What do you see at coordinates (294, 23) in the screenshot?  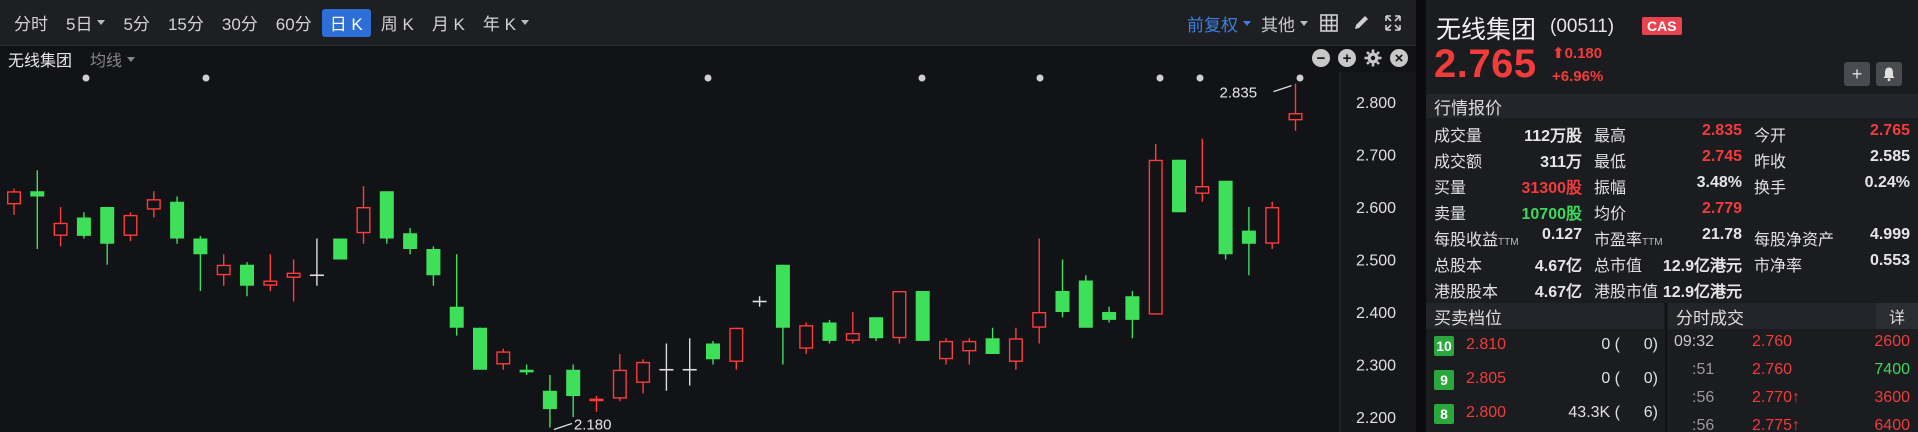 I see `timeframe-tab: 60分` at bounding box center [294, 23].